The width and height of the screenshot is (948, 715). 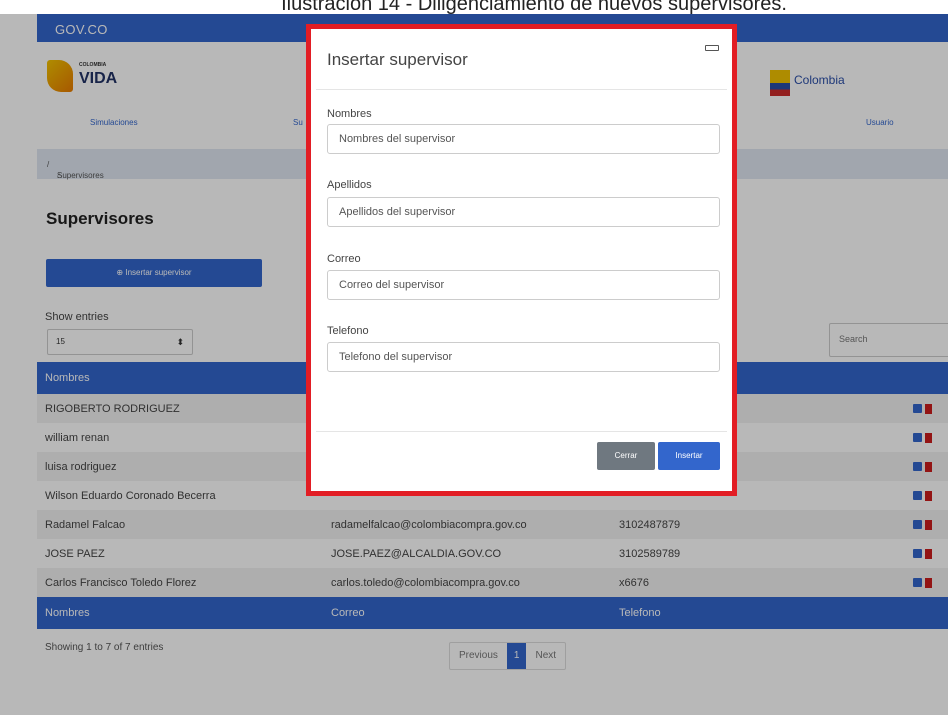 What do you see at coordinates (523, 357) in the screenshot?
I see `telefono-field: Telefono del supervisor` at bounding box center [523, 357].